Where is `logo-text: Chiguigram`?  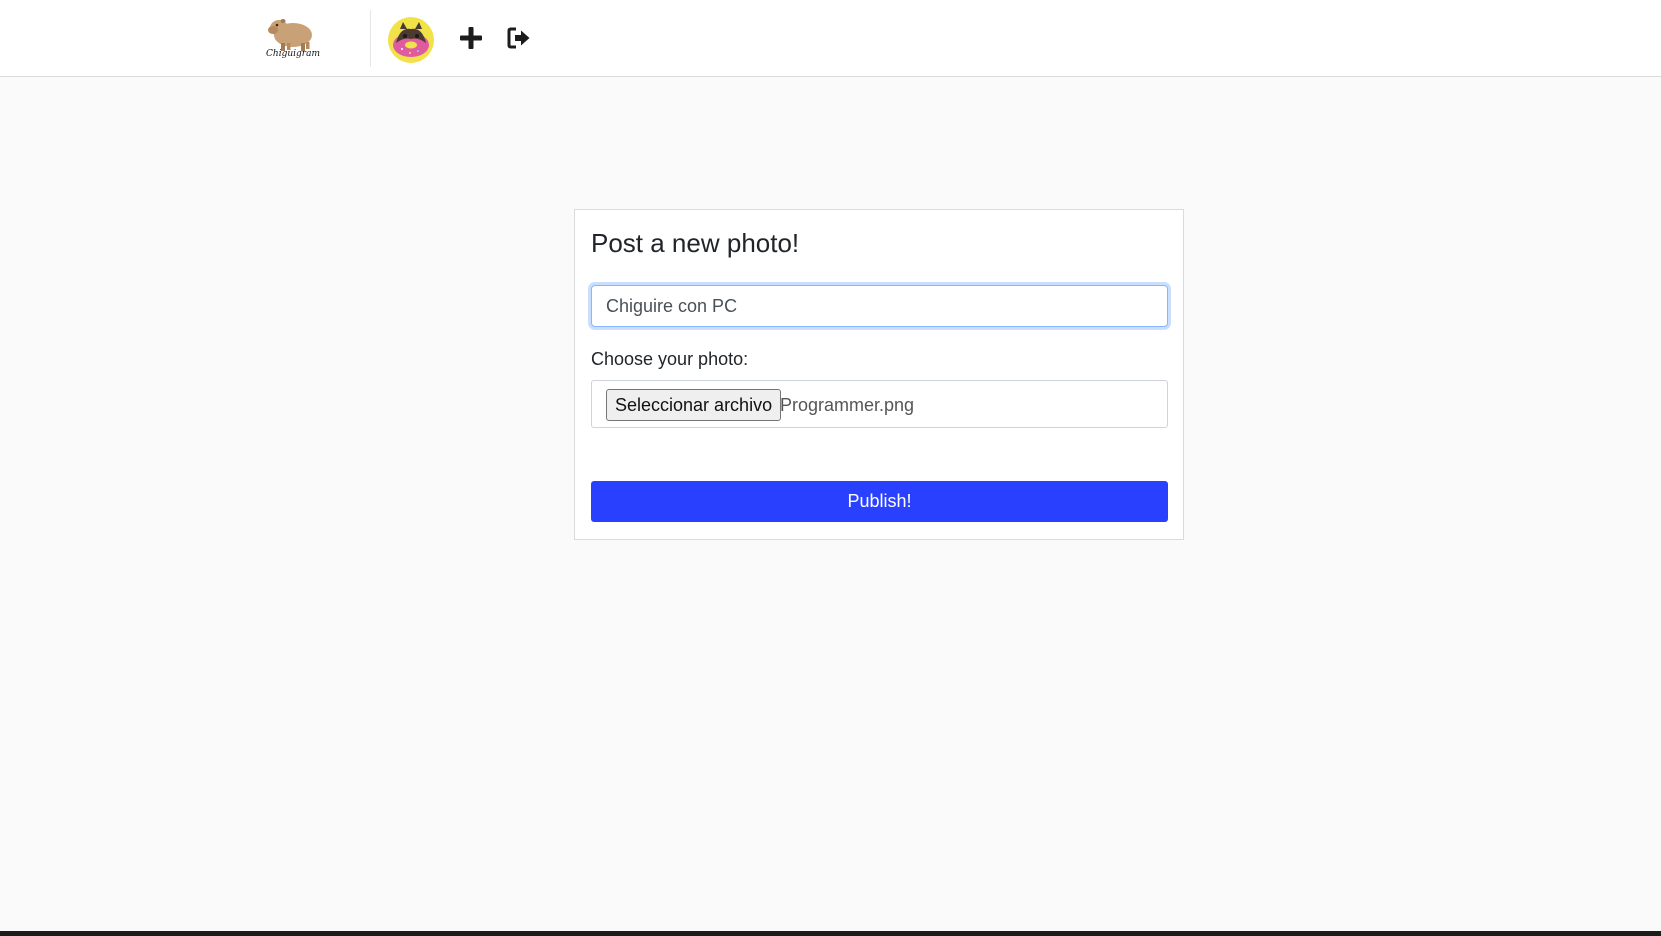 logo-text: Chiguigram is located at coordinates (293, 54).